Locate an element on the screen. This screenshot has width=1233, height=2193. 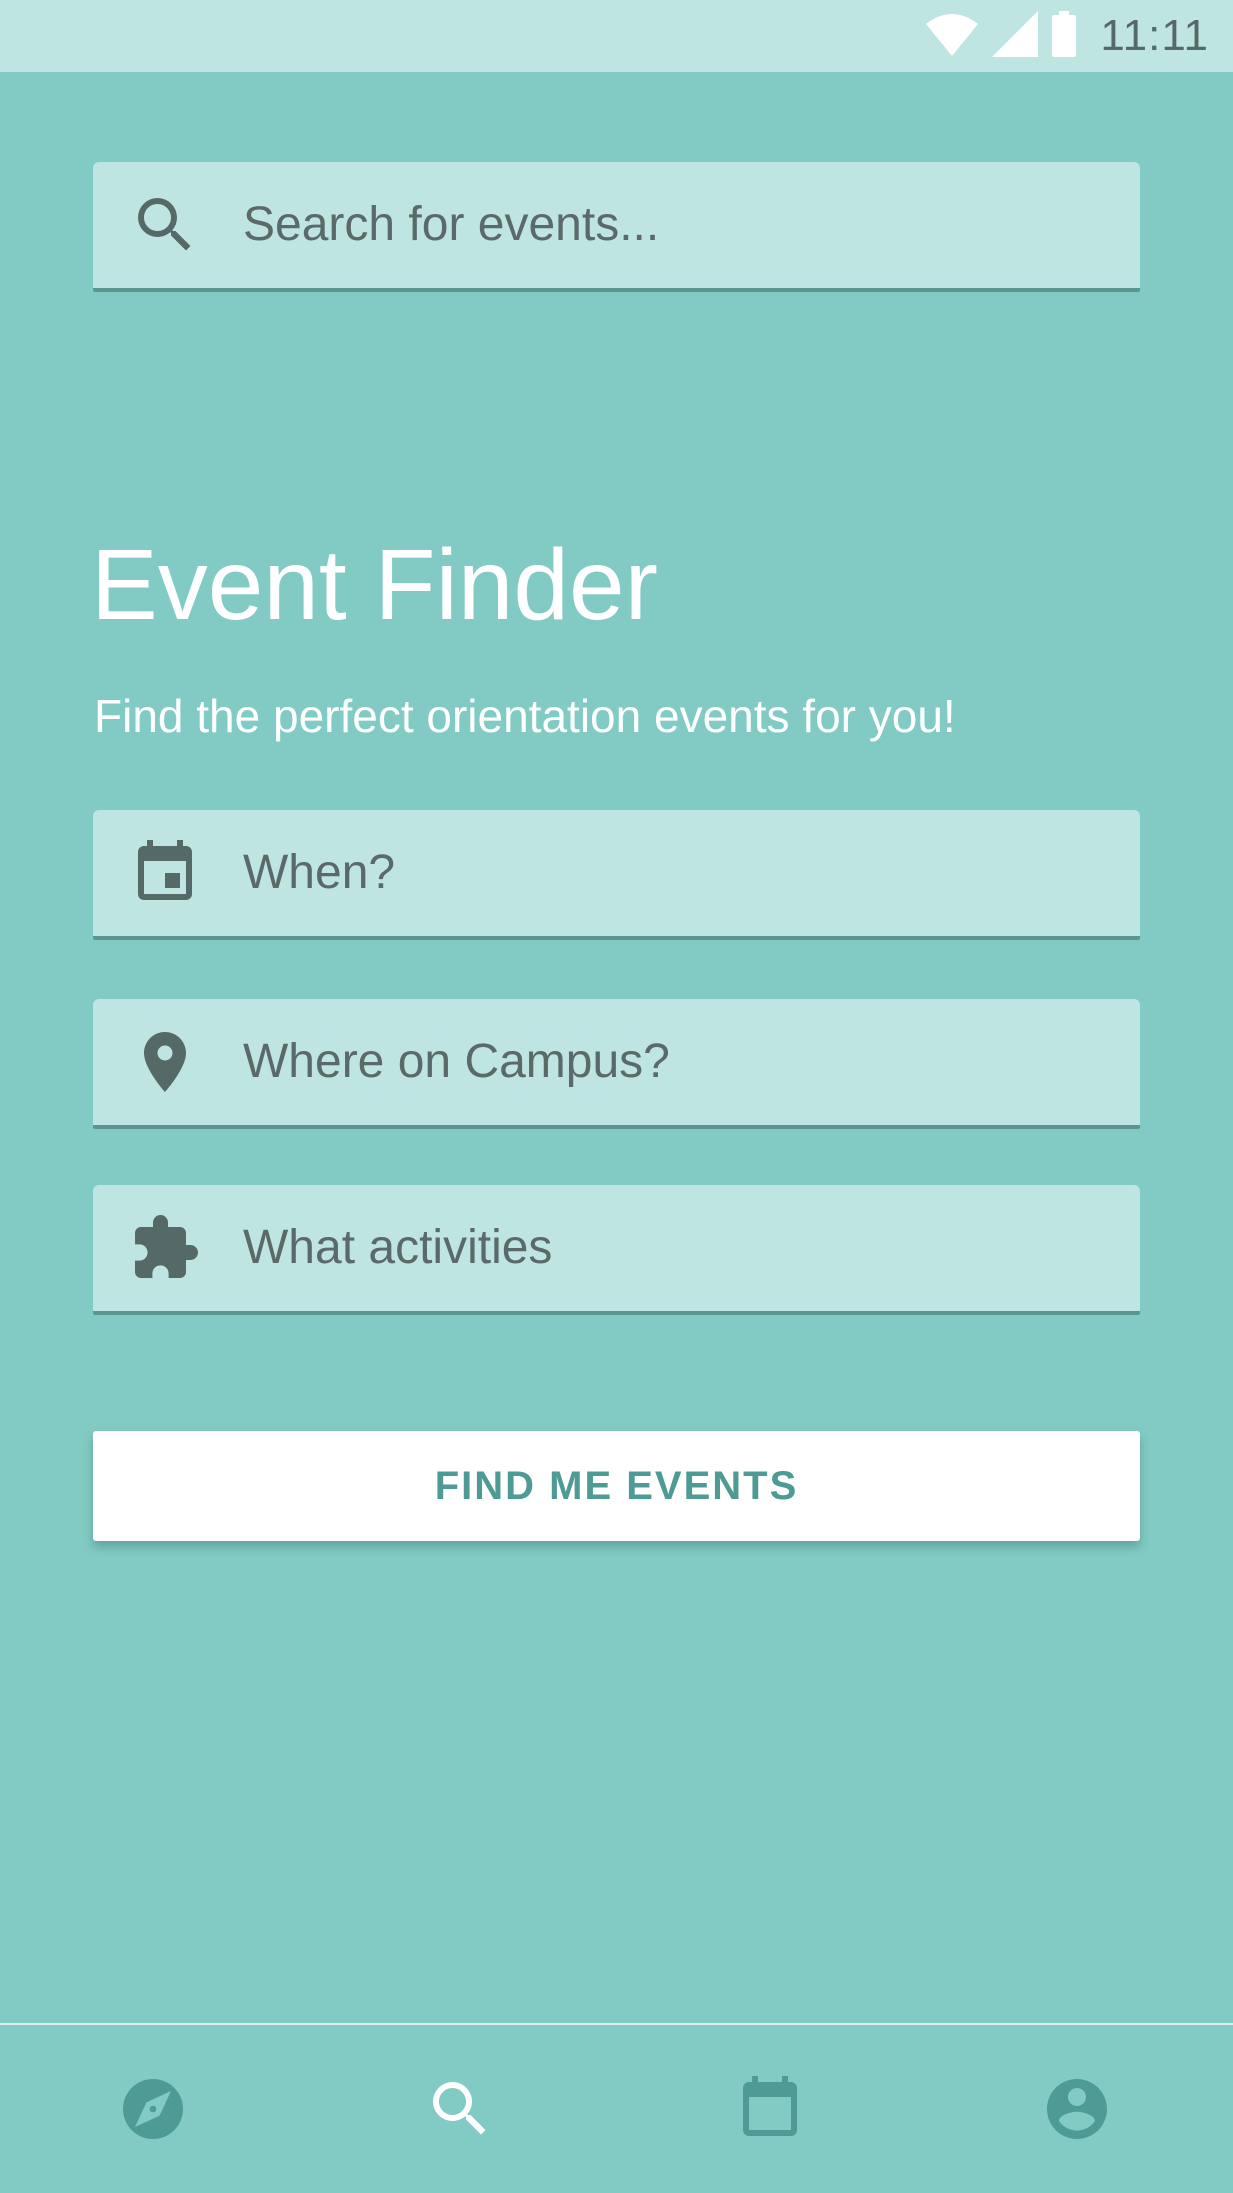
status-bar: 11:11 is located at coordinates (616, 36).